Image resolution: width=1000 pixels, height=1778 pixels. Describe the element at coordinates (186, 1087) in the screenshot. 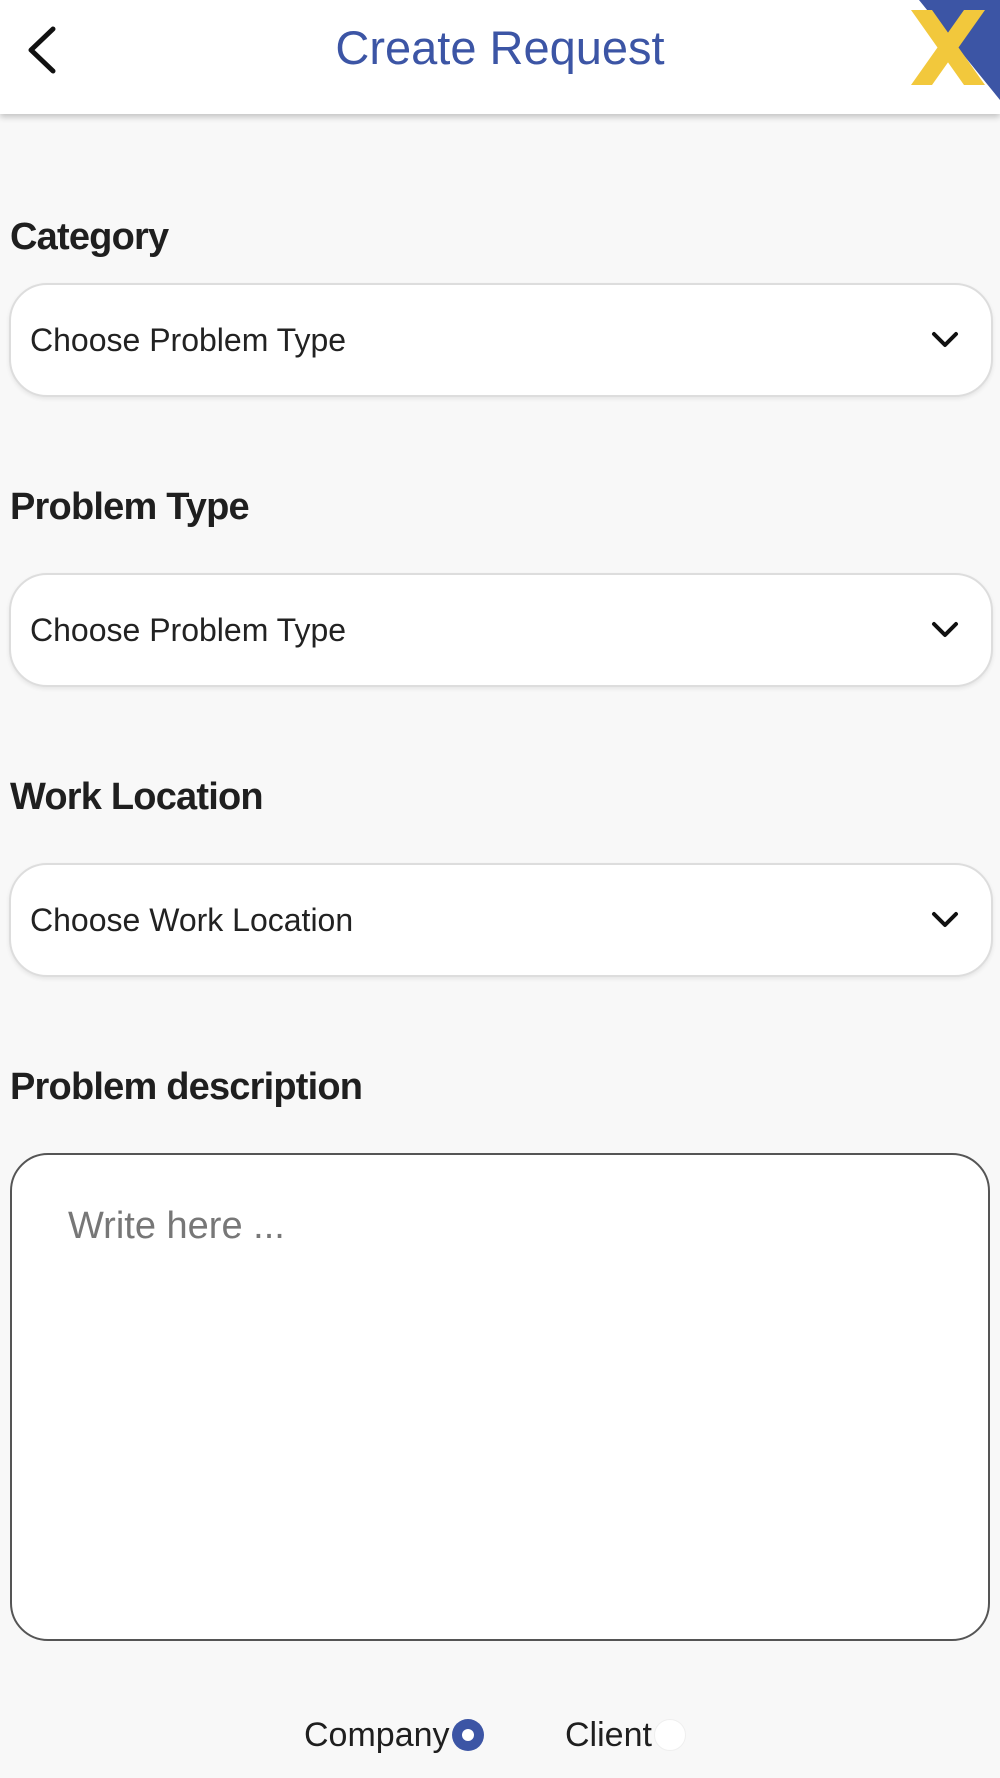

I see `problem-description-label: Problem description` at that location.